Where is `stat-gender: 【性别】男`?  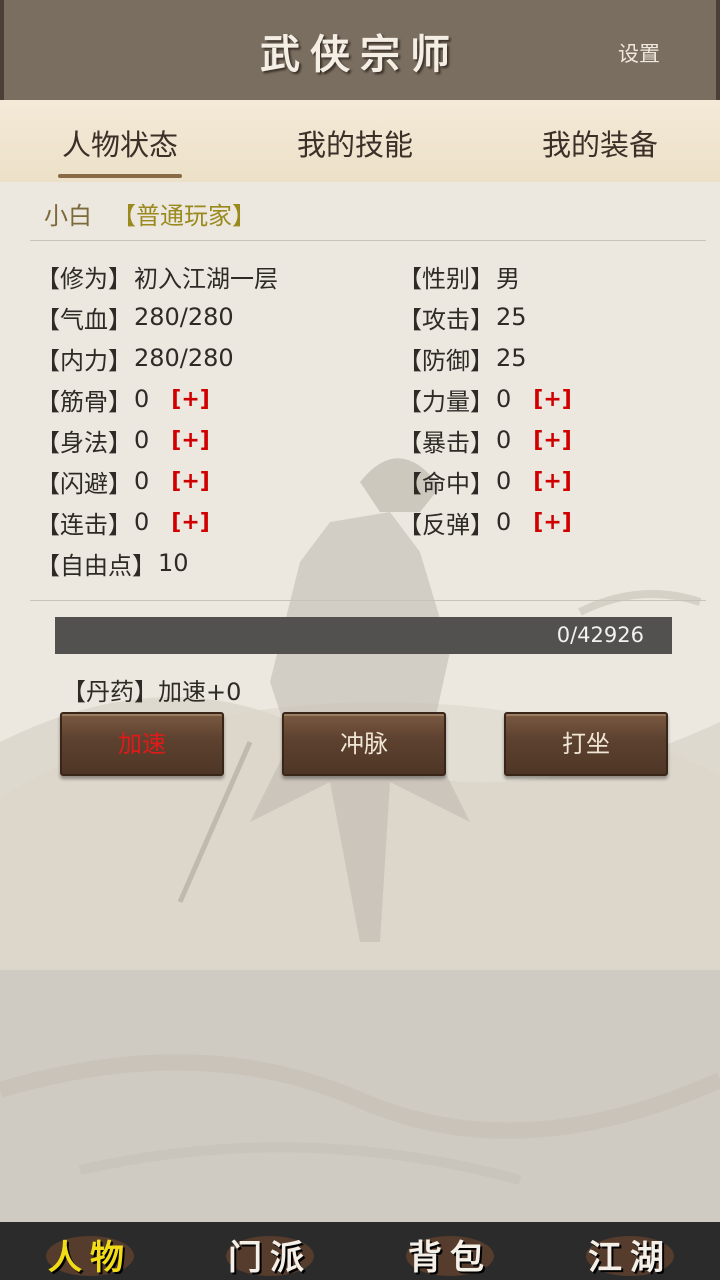
stat-gender: 【性别】男 is located at coordinates (459, 278).